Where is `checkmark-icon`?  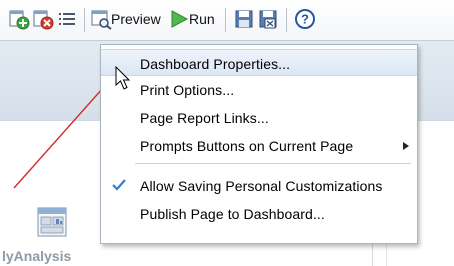 checkmark-icon is located at coordinates (119, 185).